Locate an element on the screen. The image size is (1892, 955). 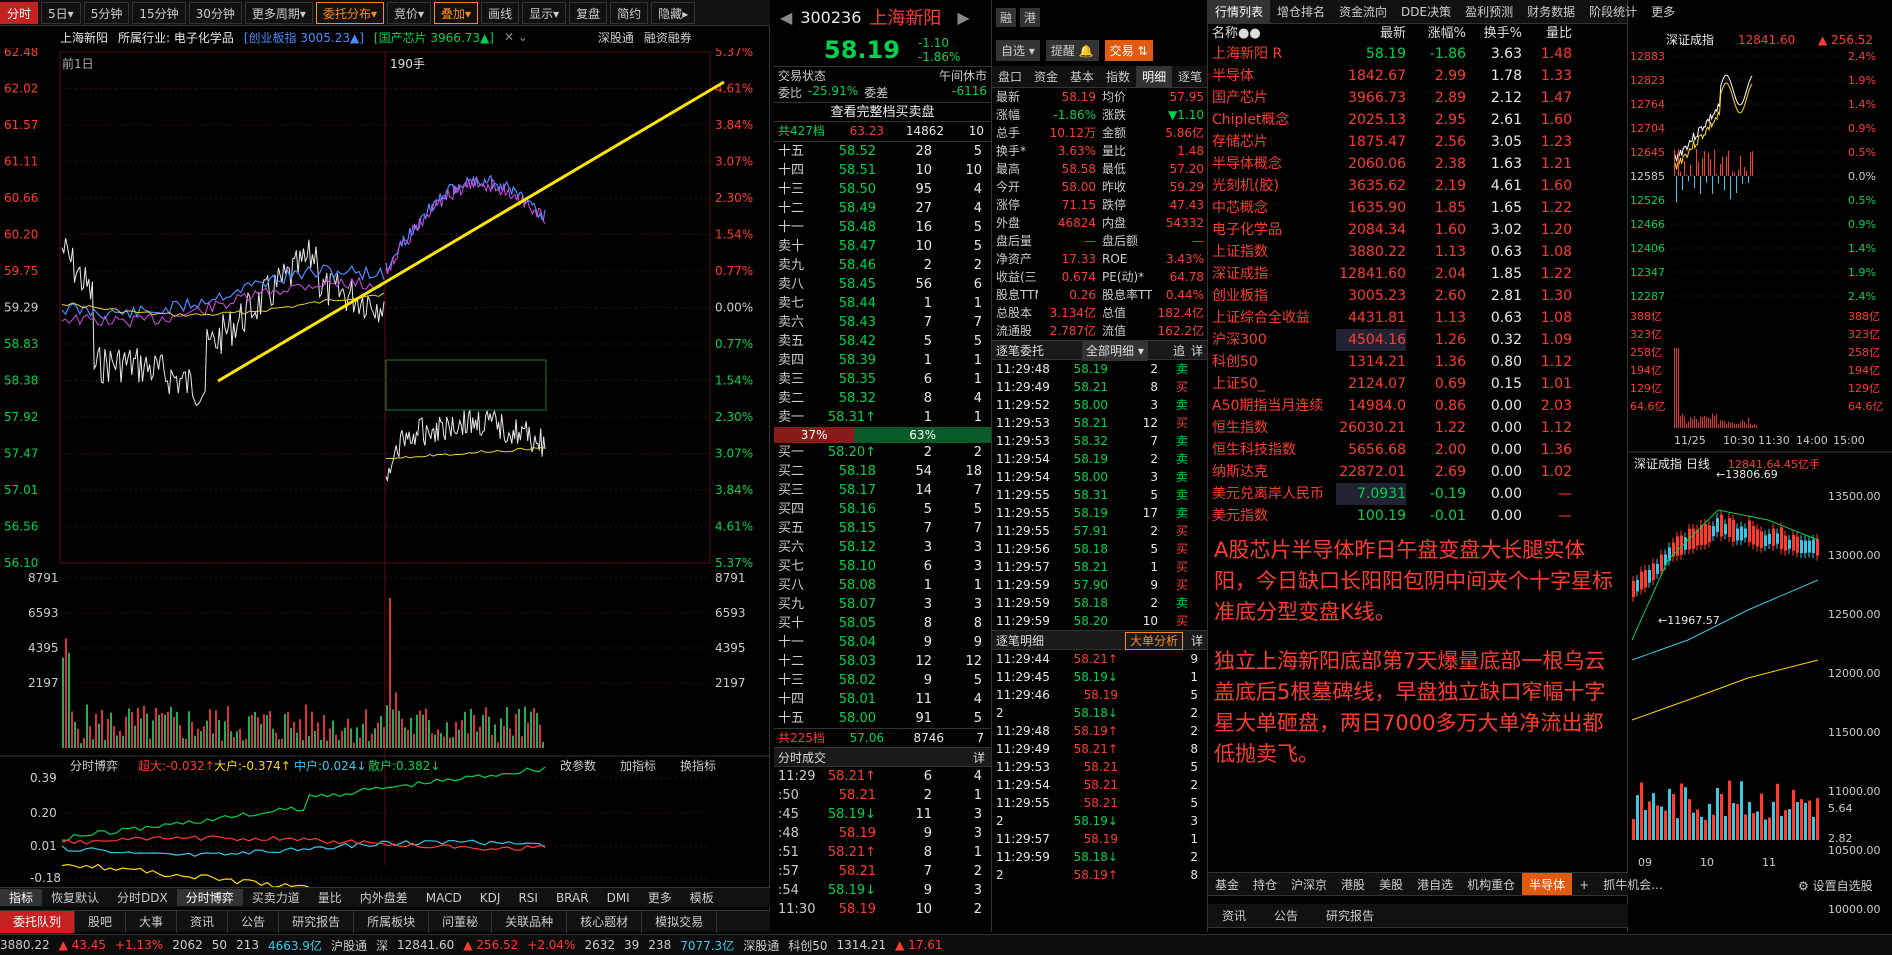
ask-row: 十五 58.52 28 5 is located at coordinates (882, 151).